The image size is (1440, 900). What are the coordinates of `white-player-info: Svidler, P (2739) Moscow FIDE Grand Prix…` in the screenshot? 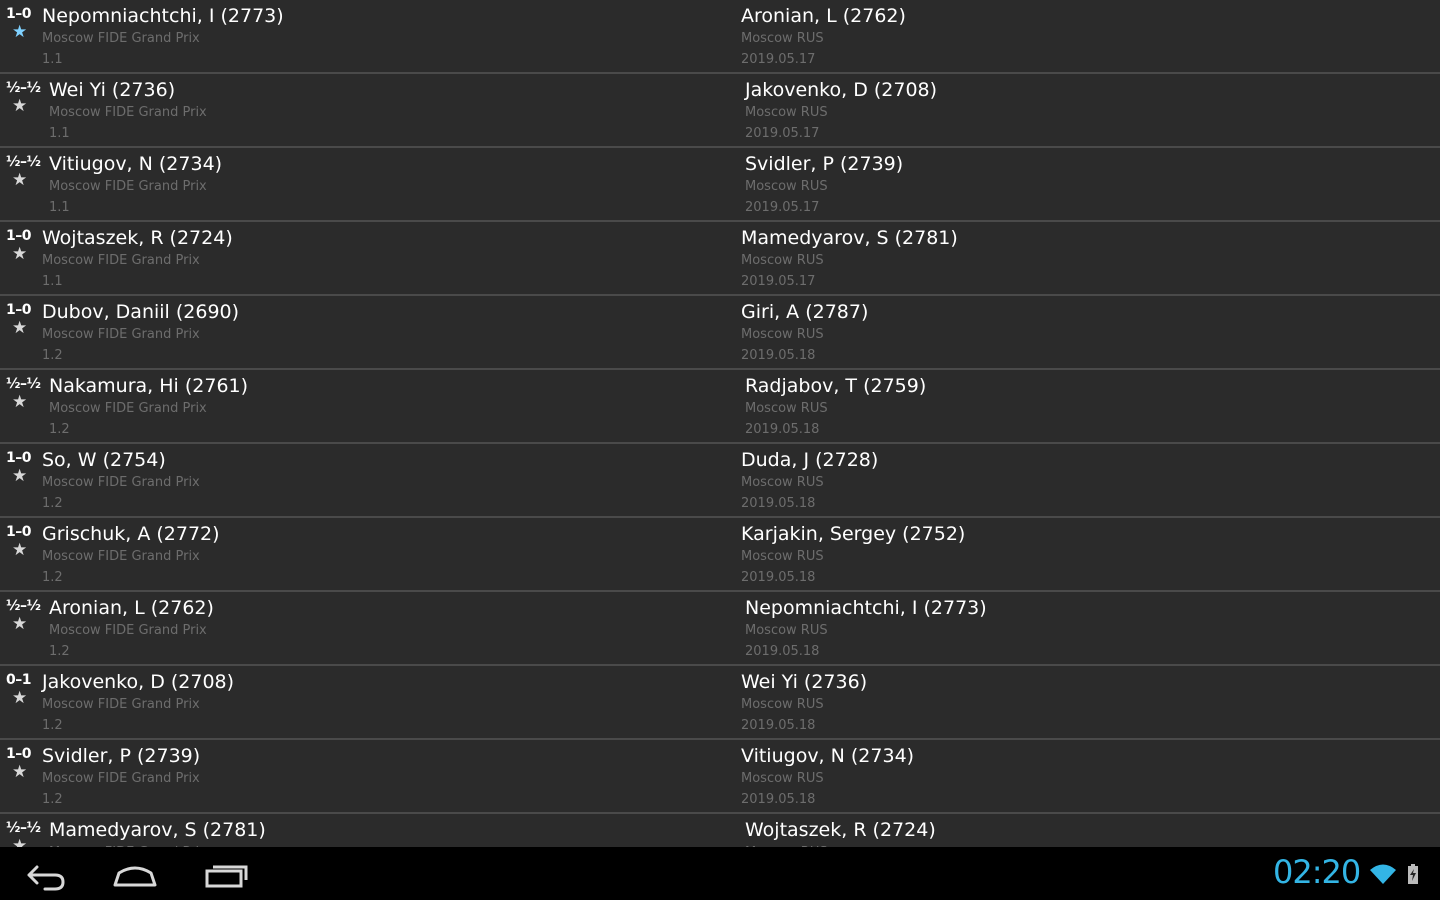 It's located at (121, 777).